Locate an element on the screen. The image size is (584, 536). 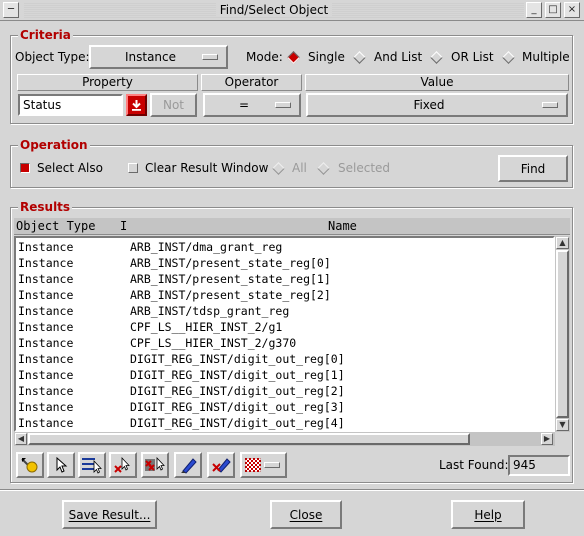
find-button: Find is located at coordinates (533, 168).